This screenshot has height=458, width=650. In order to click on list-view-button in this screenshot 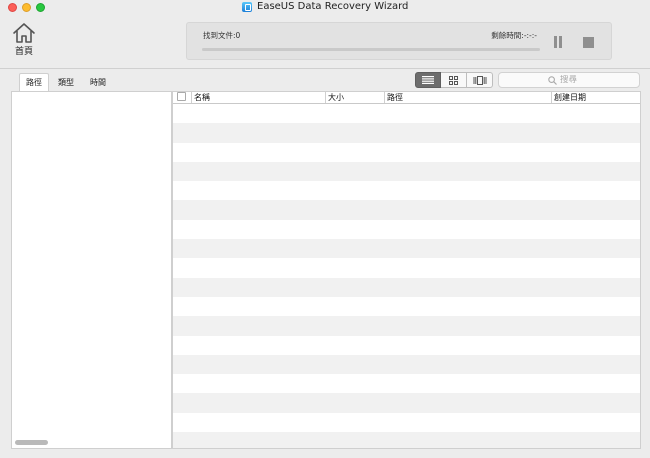, I will do `click(428, 80)`.